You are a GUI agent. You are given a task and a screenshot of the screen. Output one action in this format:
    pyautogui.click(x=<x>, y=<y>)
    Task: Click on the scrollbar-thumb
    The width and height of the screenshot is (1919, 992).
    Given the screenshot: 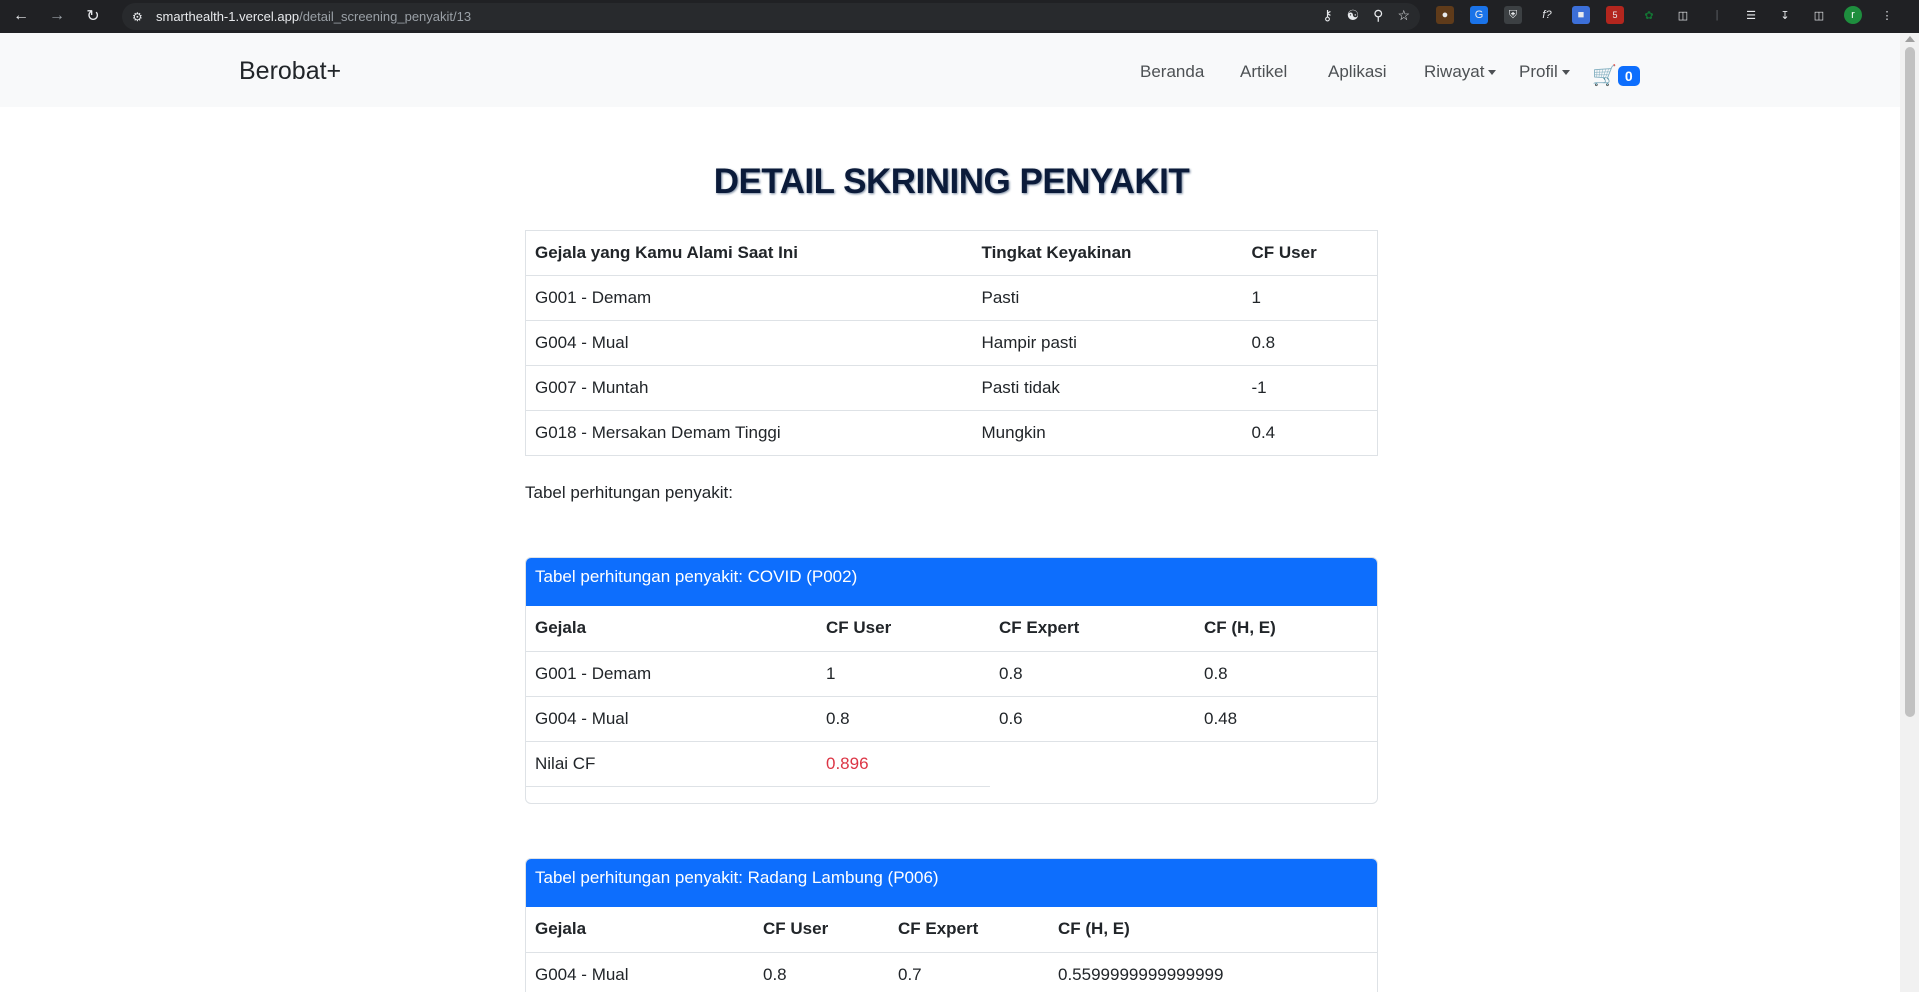 What is the action you would take?
    pyautogui.click(x=1910, y=382)
    